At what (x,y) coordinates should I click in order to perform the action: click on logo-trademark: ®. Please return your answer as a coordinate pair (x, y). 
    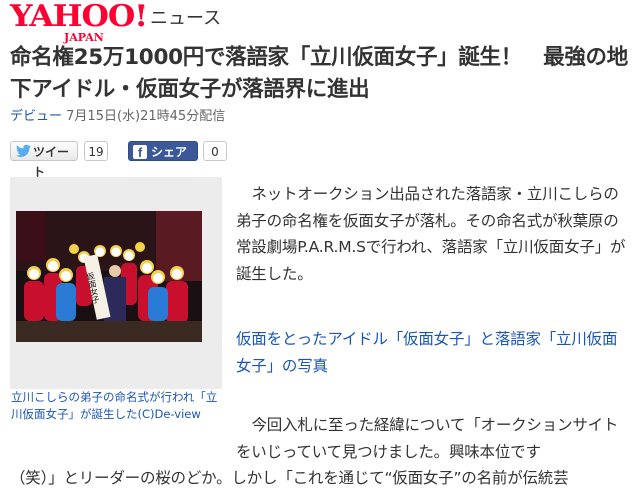
    Looking at the image, I should click on (143, 7).